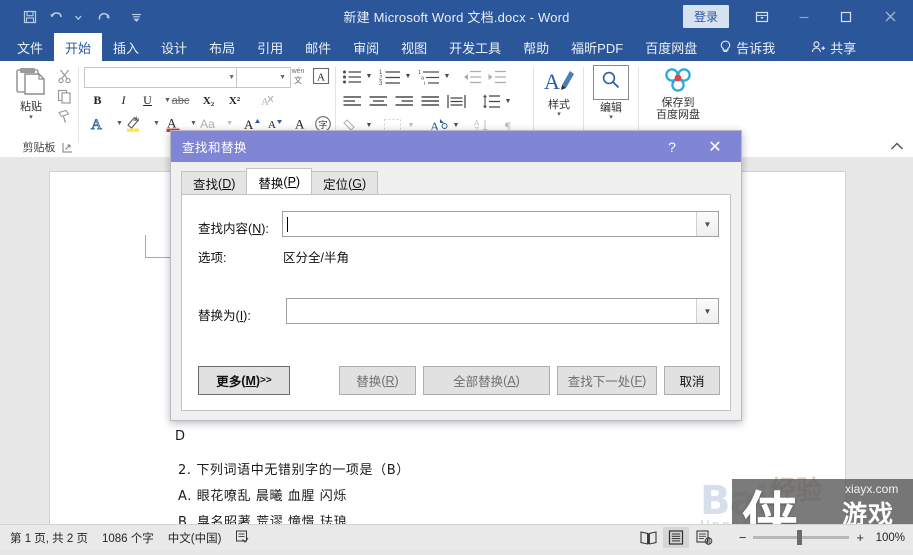 Image resolution: width=913 pixels, height=555 pixels. I want to click on italic-button: I, so click(123, 100).